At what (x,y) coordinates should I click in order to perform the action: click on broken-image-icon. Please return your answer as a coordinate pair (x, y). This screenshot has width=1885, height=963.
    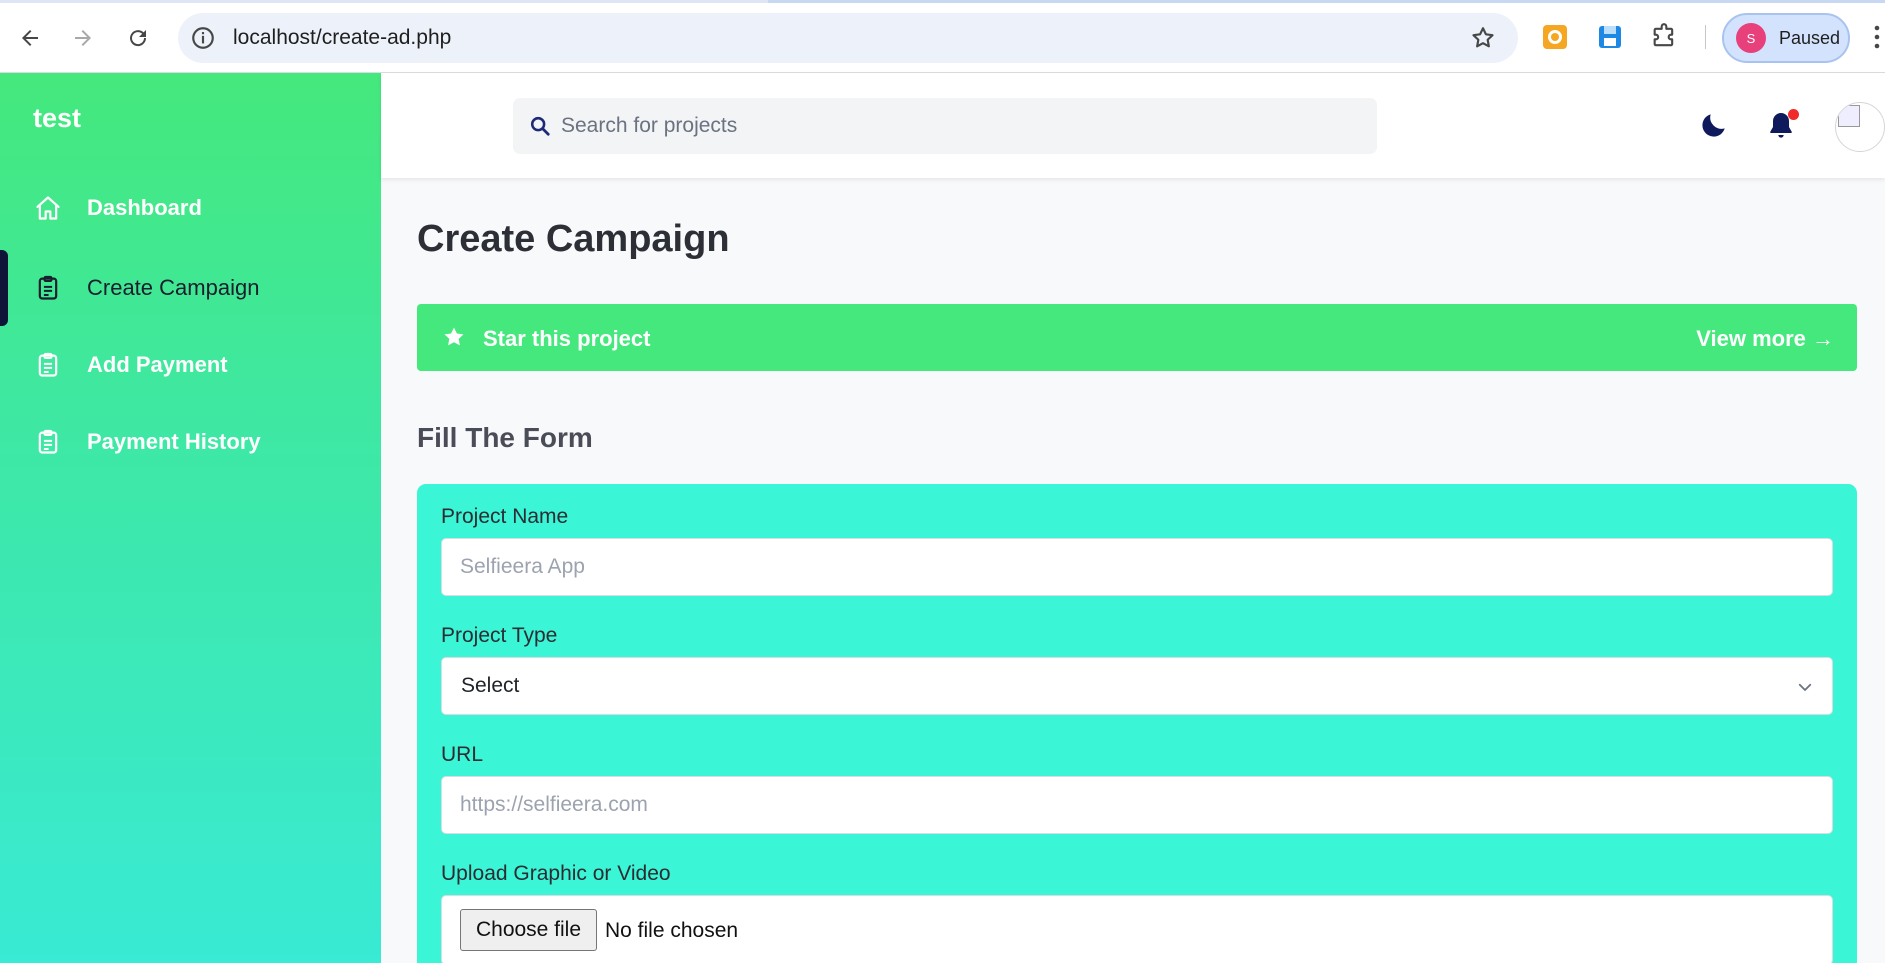
    Looking at the image, I should click on (1849, 116).